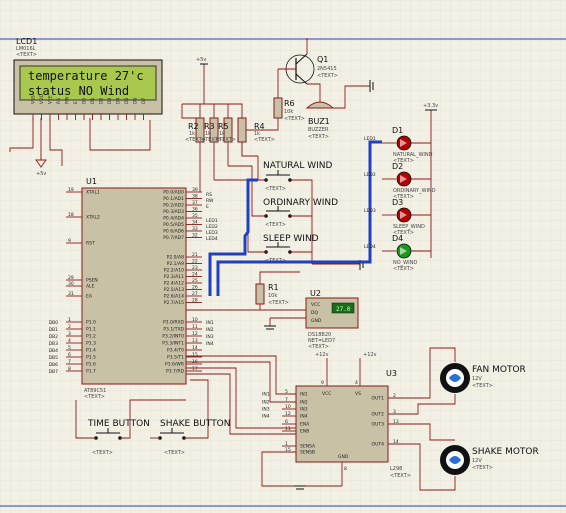 This screenshot has width=566, height=513. I want to click on mcu-pin-name-ale: ALE, so click(90, 287).